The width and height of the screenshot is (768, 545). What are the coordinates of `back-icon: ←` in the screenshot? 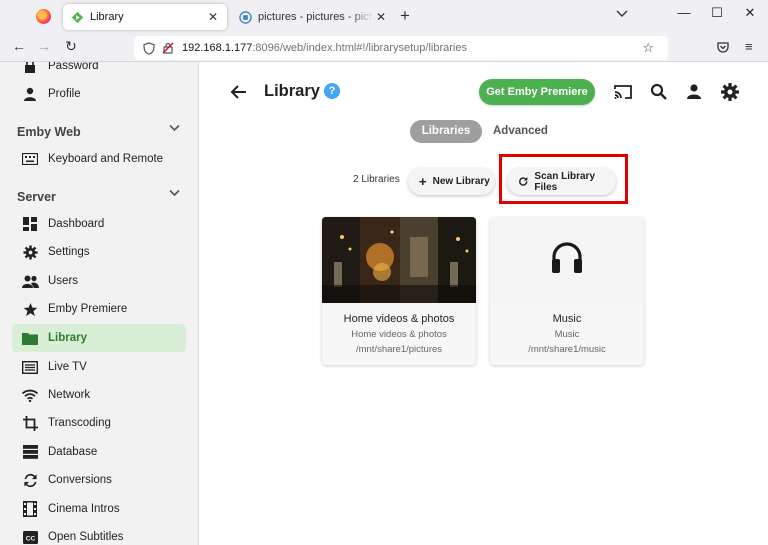 It's located at (19, 46).